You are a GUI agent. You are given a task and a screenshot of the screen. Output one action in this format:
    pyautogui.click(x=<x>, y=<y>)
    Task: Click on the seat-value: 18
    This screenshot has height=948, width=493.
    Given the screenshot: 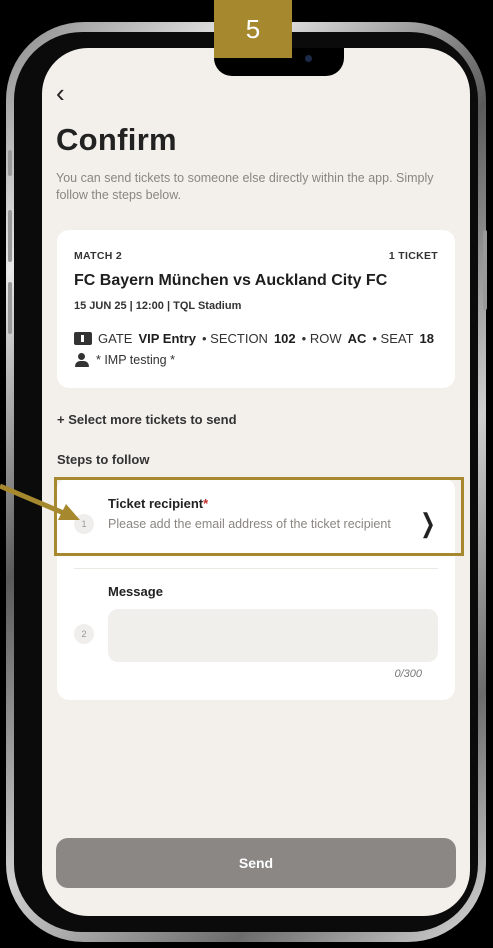 What is the action you would take?
    pyautogui.click(x=426, y=338)
    